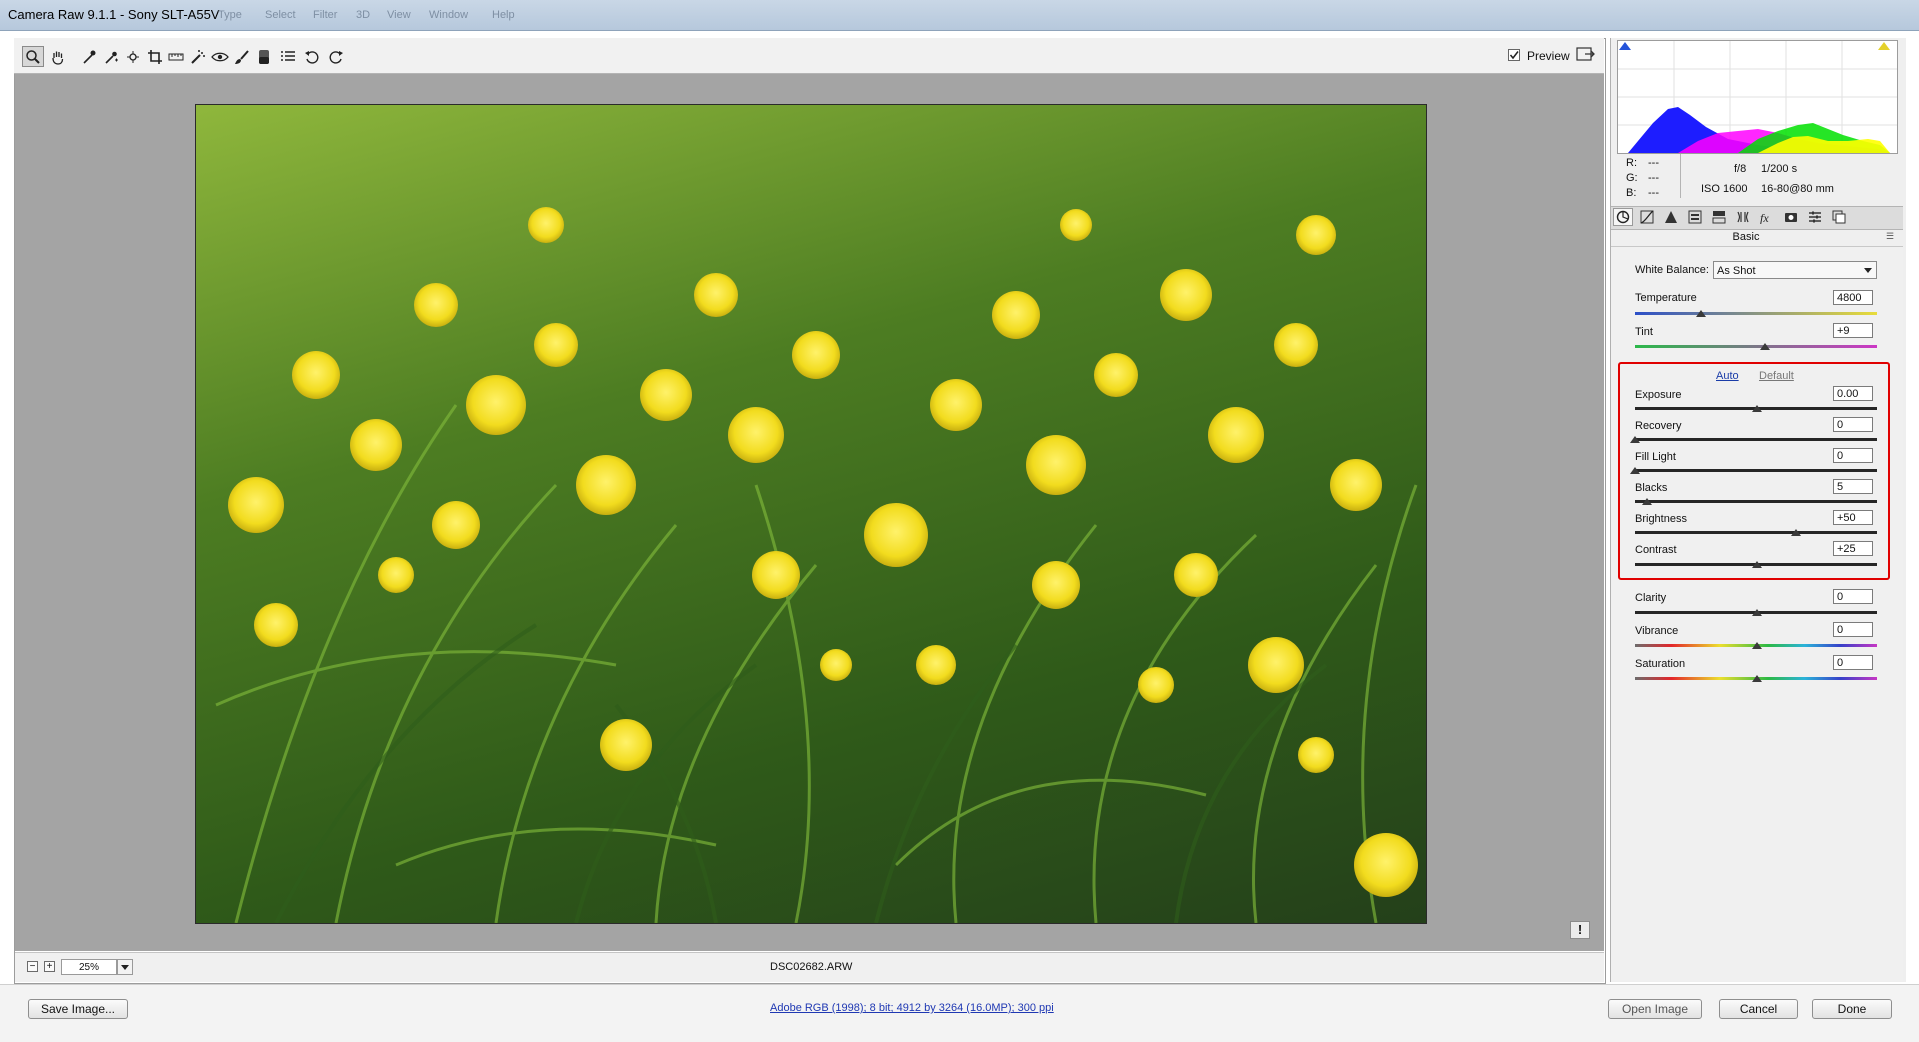 This screenshot has height=1042, width=1919. I want to click on brightness-slider, so click(1756, 532).